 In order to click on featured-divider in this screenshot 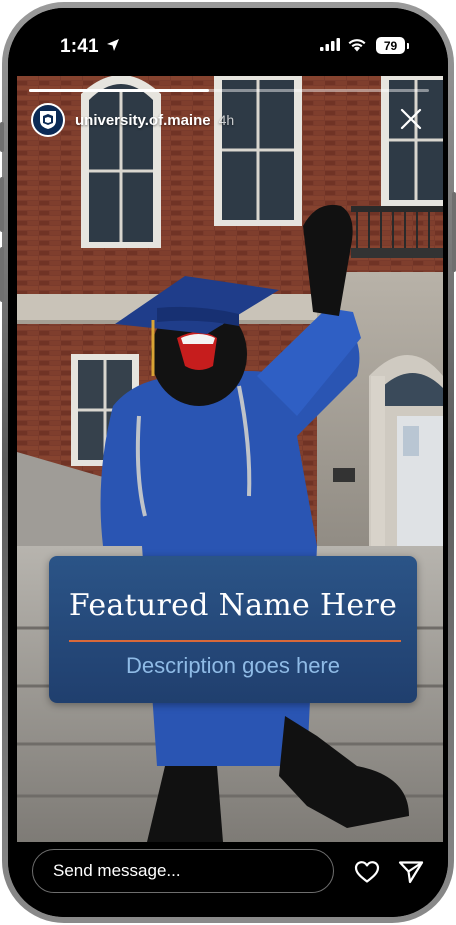, I will do `click(235, 641)`.